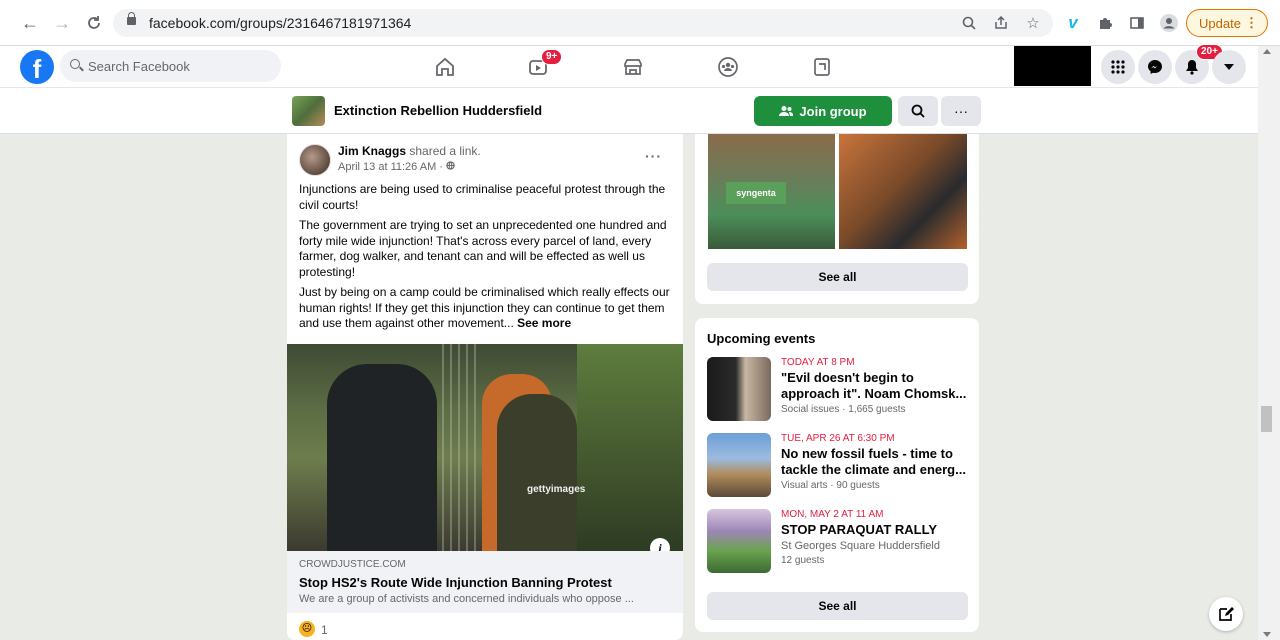  What do you see at coordinates (837, 277) in the screenshot?
I see `media-see-all-button: See all` at bounding box center [837, 277].